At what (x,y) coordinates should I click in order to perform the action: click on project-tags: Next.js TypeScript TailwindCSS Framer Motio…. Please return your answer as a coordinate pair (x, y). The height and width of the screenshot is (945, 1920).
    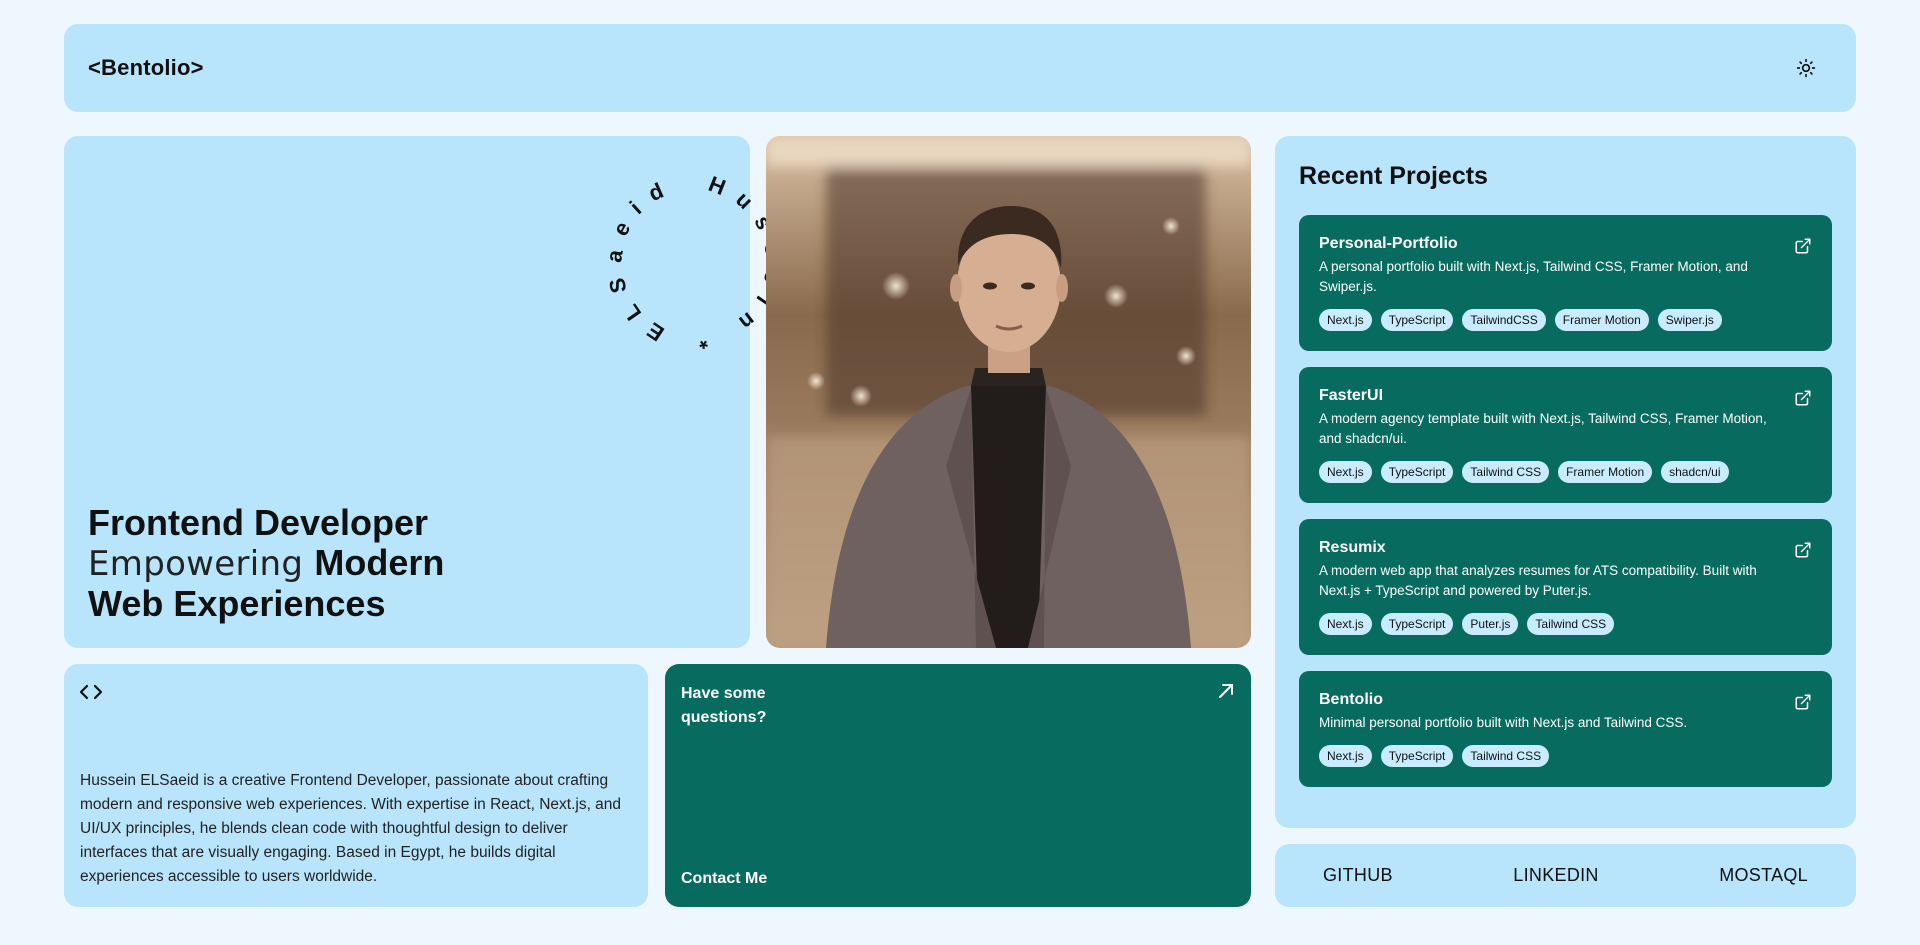
    Looking at the image, I should click on (1565, 320).